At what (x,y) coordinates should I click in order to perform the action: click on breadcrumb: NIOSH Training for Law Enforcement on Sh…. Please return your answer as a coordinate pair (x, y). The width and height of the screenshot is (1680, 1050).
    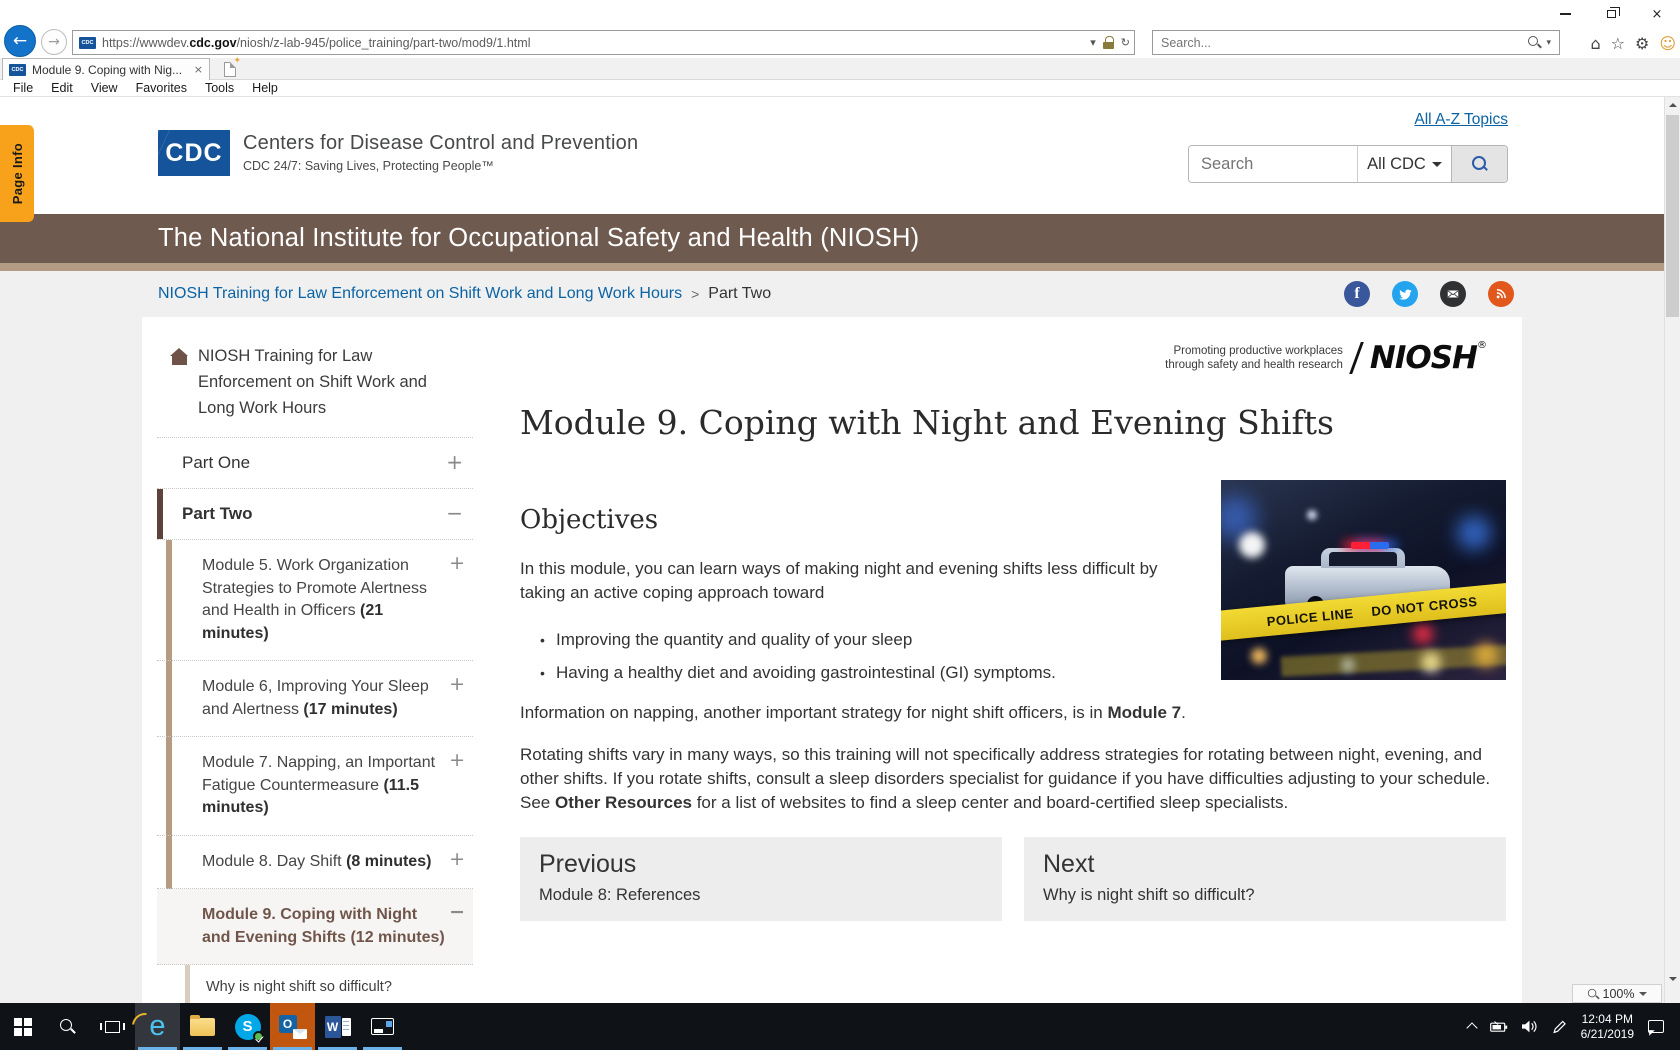
    Looking at the image, I should click on (832, 294).